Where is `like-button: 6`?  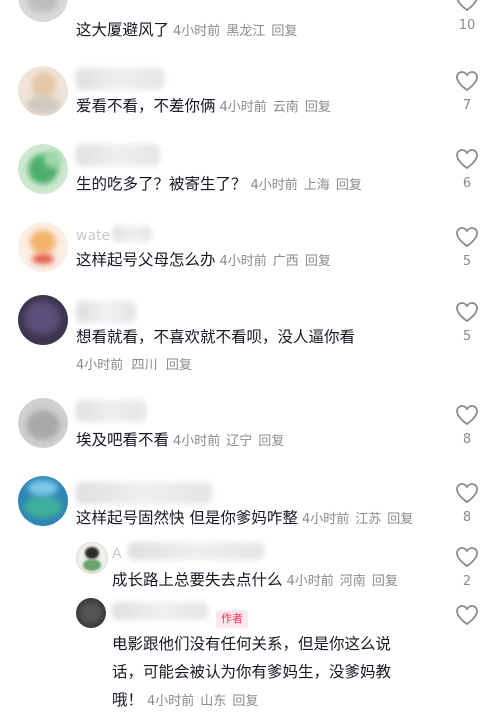 like-button: 6 is located at coordinates (467, 169).